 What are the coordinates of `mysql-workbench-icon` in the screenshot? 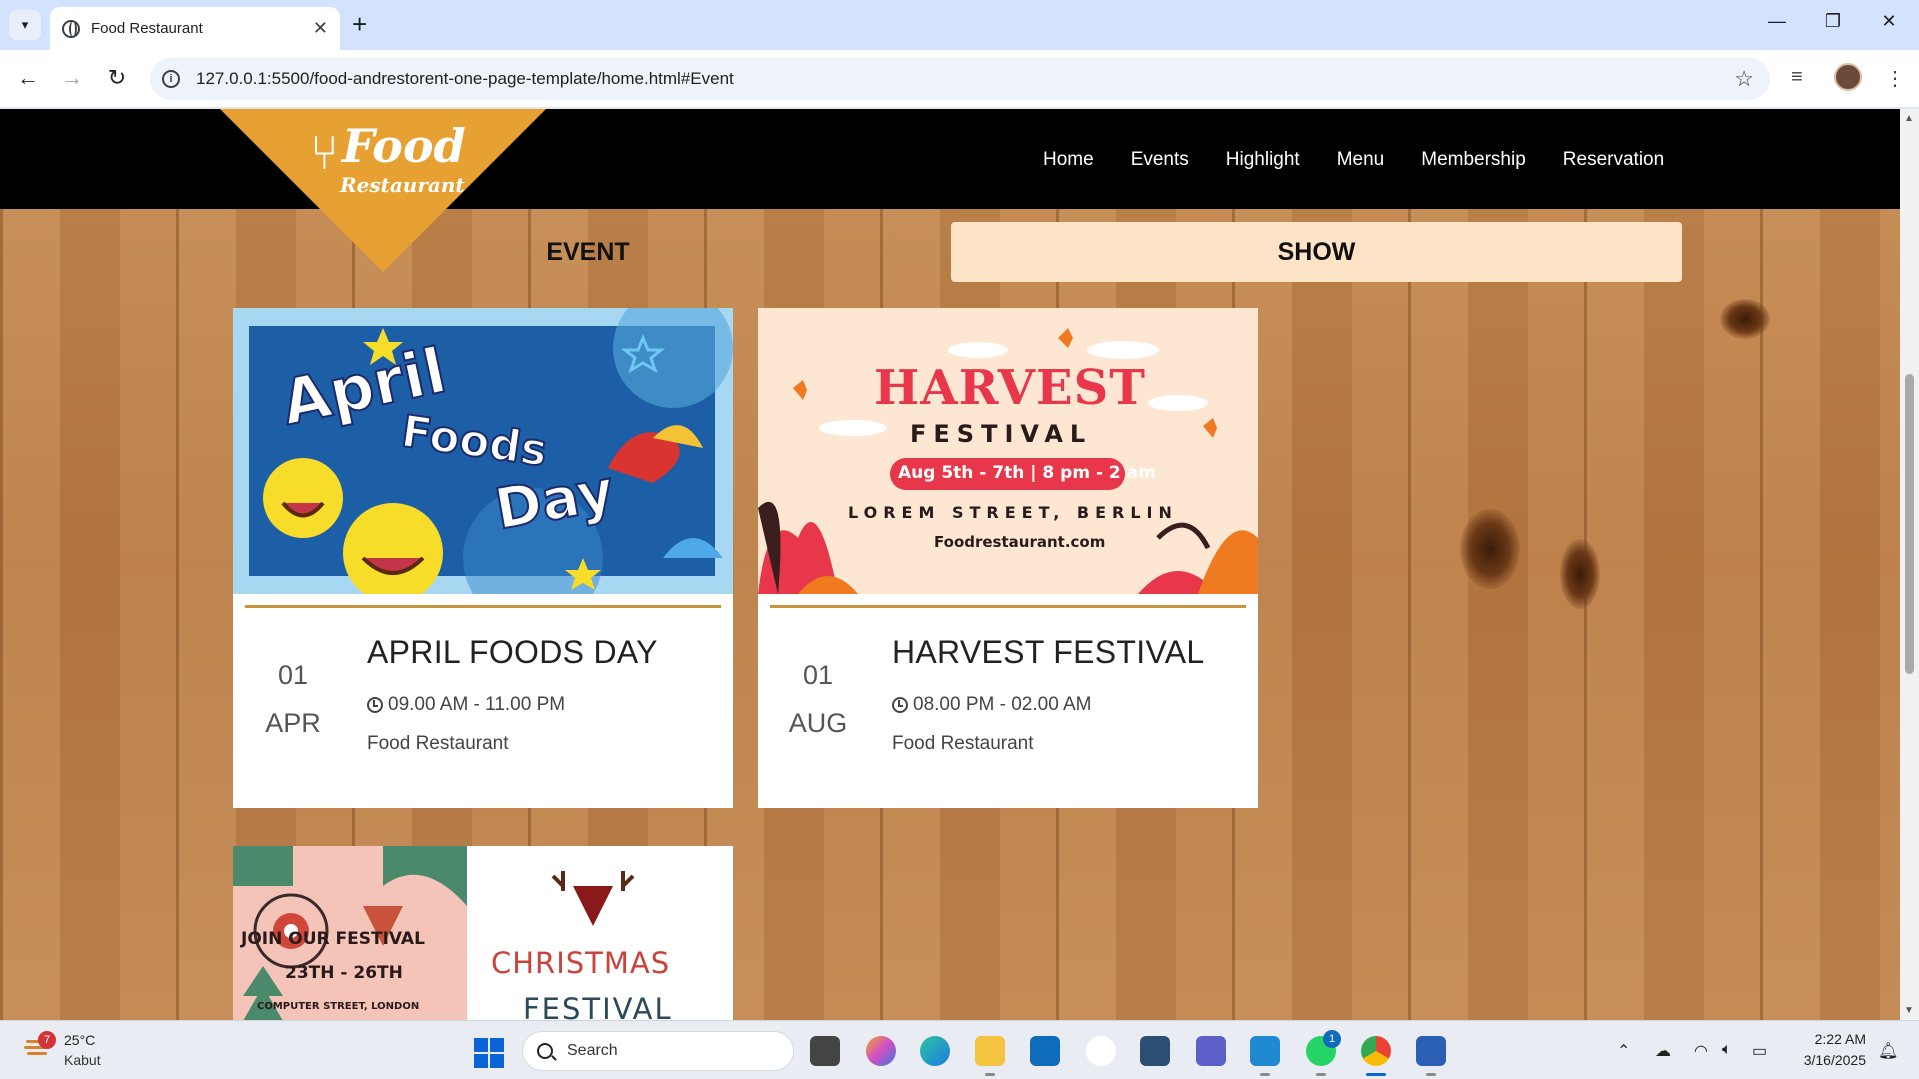 It's located at (1155, 1051).